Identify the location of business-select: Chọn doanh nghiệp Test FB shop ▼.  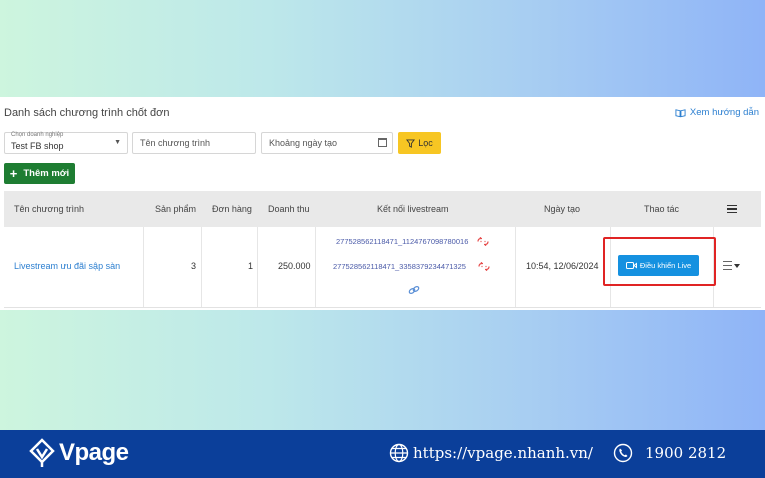
(66, 143).